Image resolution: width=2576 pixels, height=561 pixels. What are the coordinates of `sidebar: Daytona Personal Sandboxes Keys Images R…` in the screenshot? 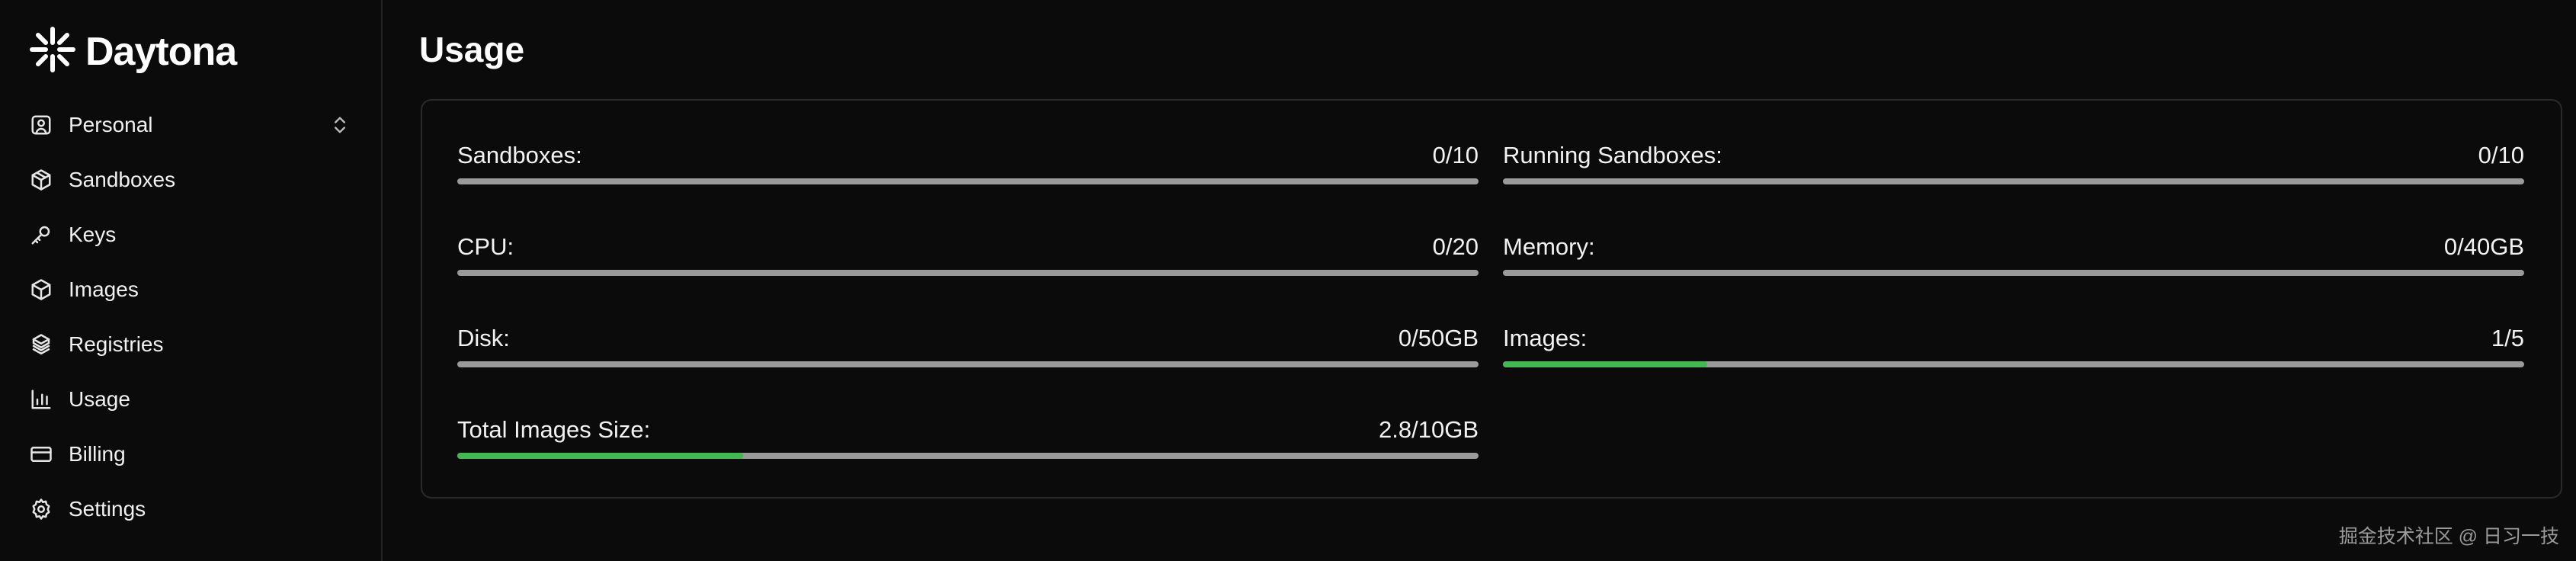 It's located at (191, 280).